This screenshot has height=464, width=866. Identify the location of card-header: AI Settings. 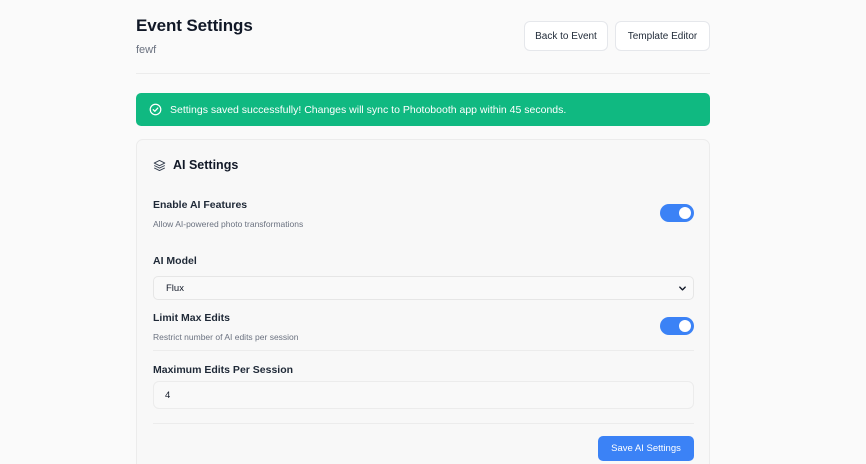
(195, 165).